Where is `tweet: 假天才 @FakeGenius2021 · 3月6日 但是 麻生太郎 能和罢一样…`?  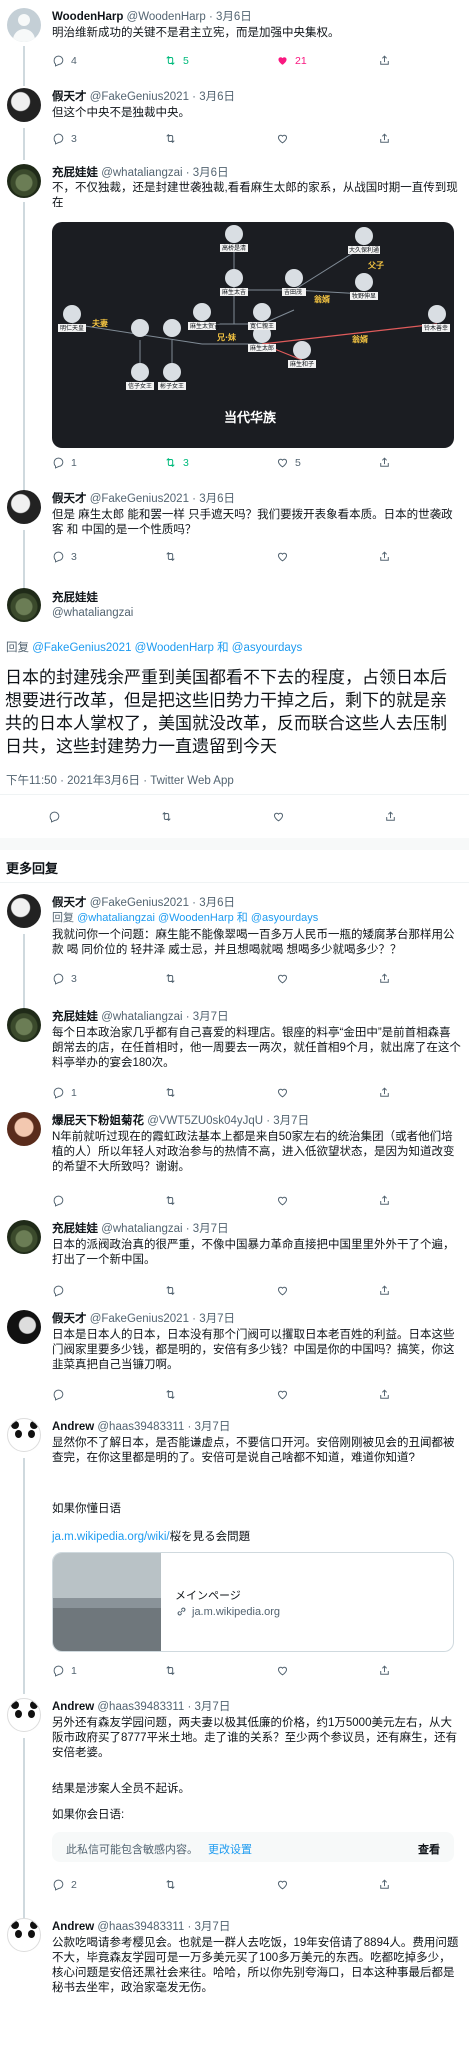 tweet: 假天才 @FakeGenius2021 · 3月6日 但是 麻生太郎 能和罢一样… is located at coordinates (234, 539).